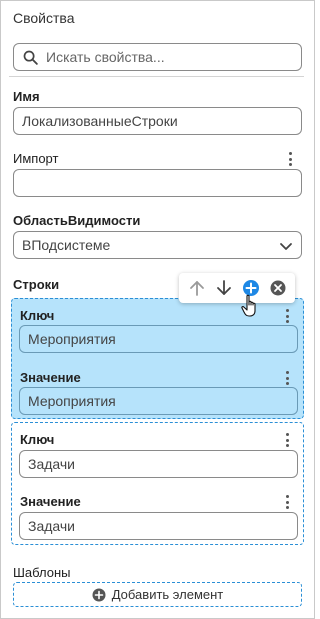 The image size is (320, 619). I want to click on search-input, so click(166, 57).